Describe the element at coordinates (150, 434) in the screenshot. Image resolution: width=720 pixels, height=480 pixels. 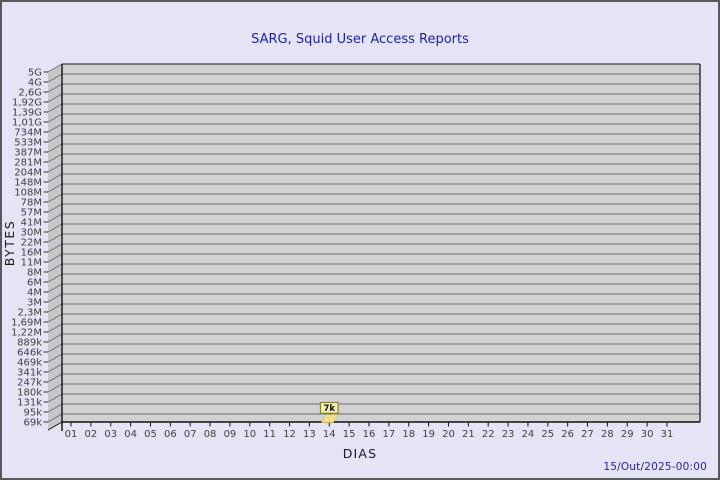
I see `x-tick-label: 05` at that location.